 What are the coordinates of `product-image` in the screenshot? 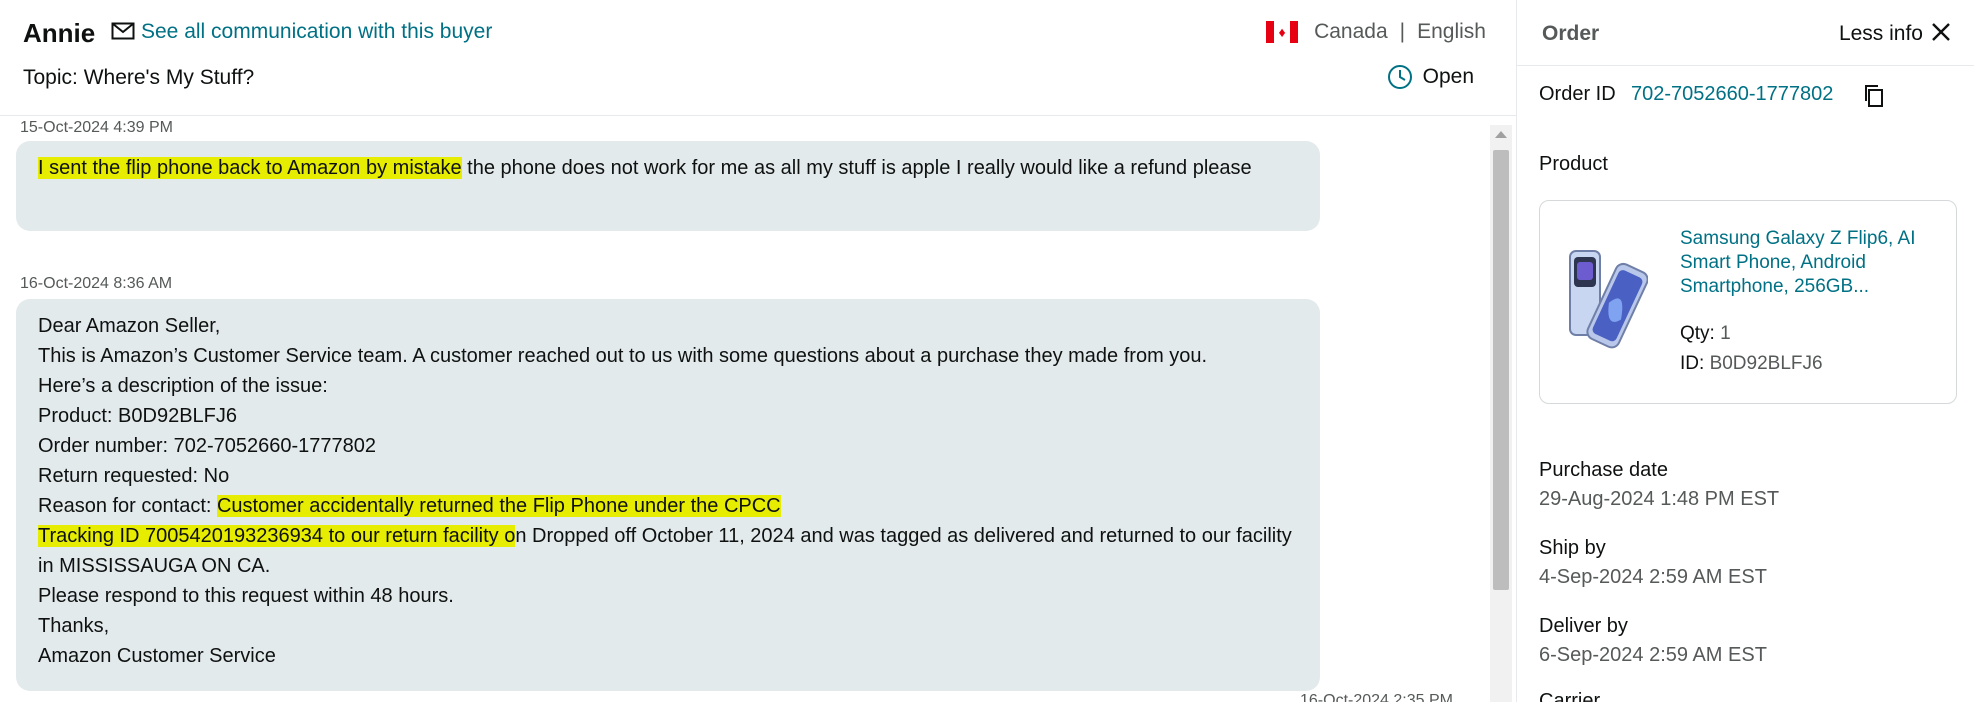 It's located at (1608, 302).